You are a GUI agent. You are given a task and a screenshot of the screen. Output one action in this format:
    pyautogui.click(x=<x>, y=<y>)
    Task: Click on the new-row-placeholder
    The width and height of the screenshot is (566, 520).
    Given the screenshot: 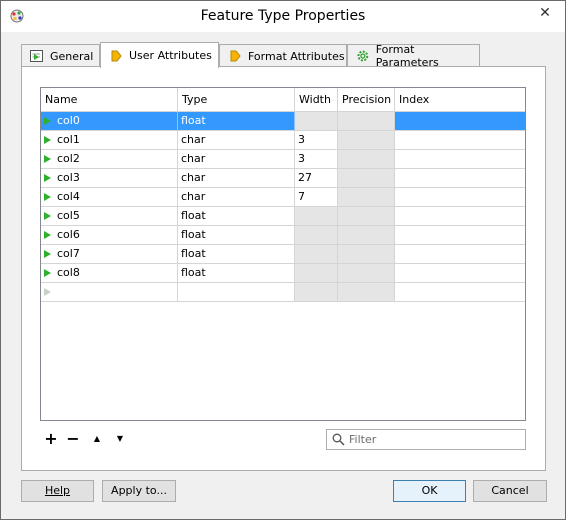 What is the action you would take?
    pyautogui.click(x=283, y=292)
    